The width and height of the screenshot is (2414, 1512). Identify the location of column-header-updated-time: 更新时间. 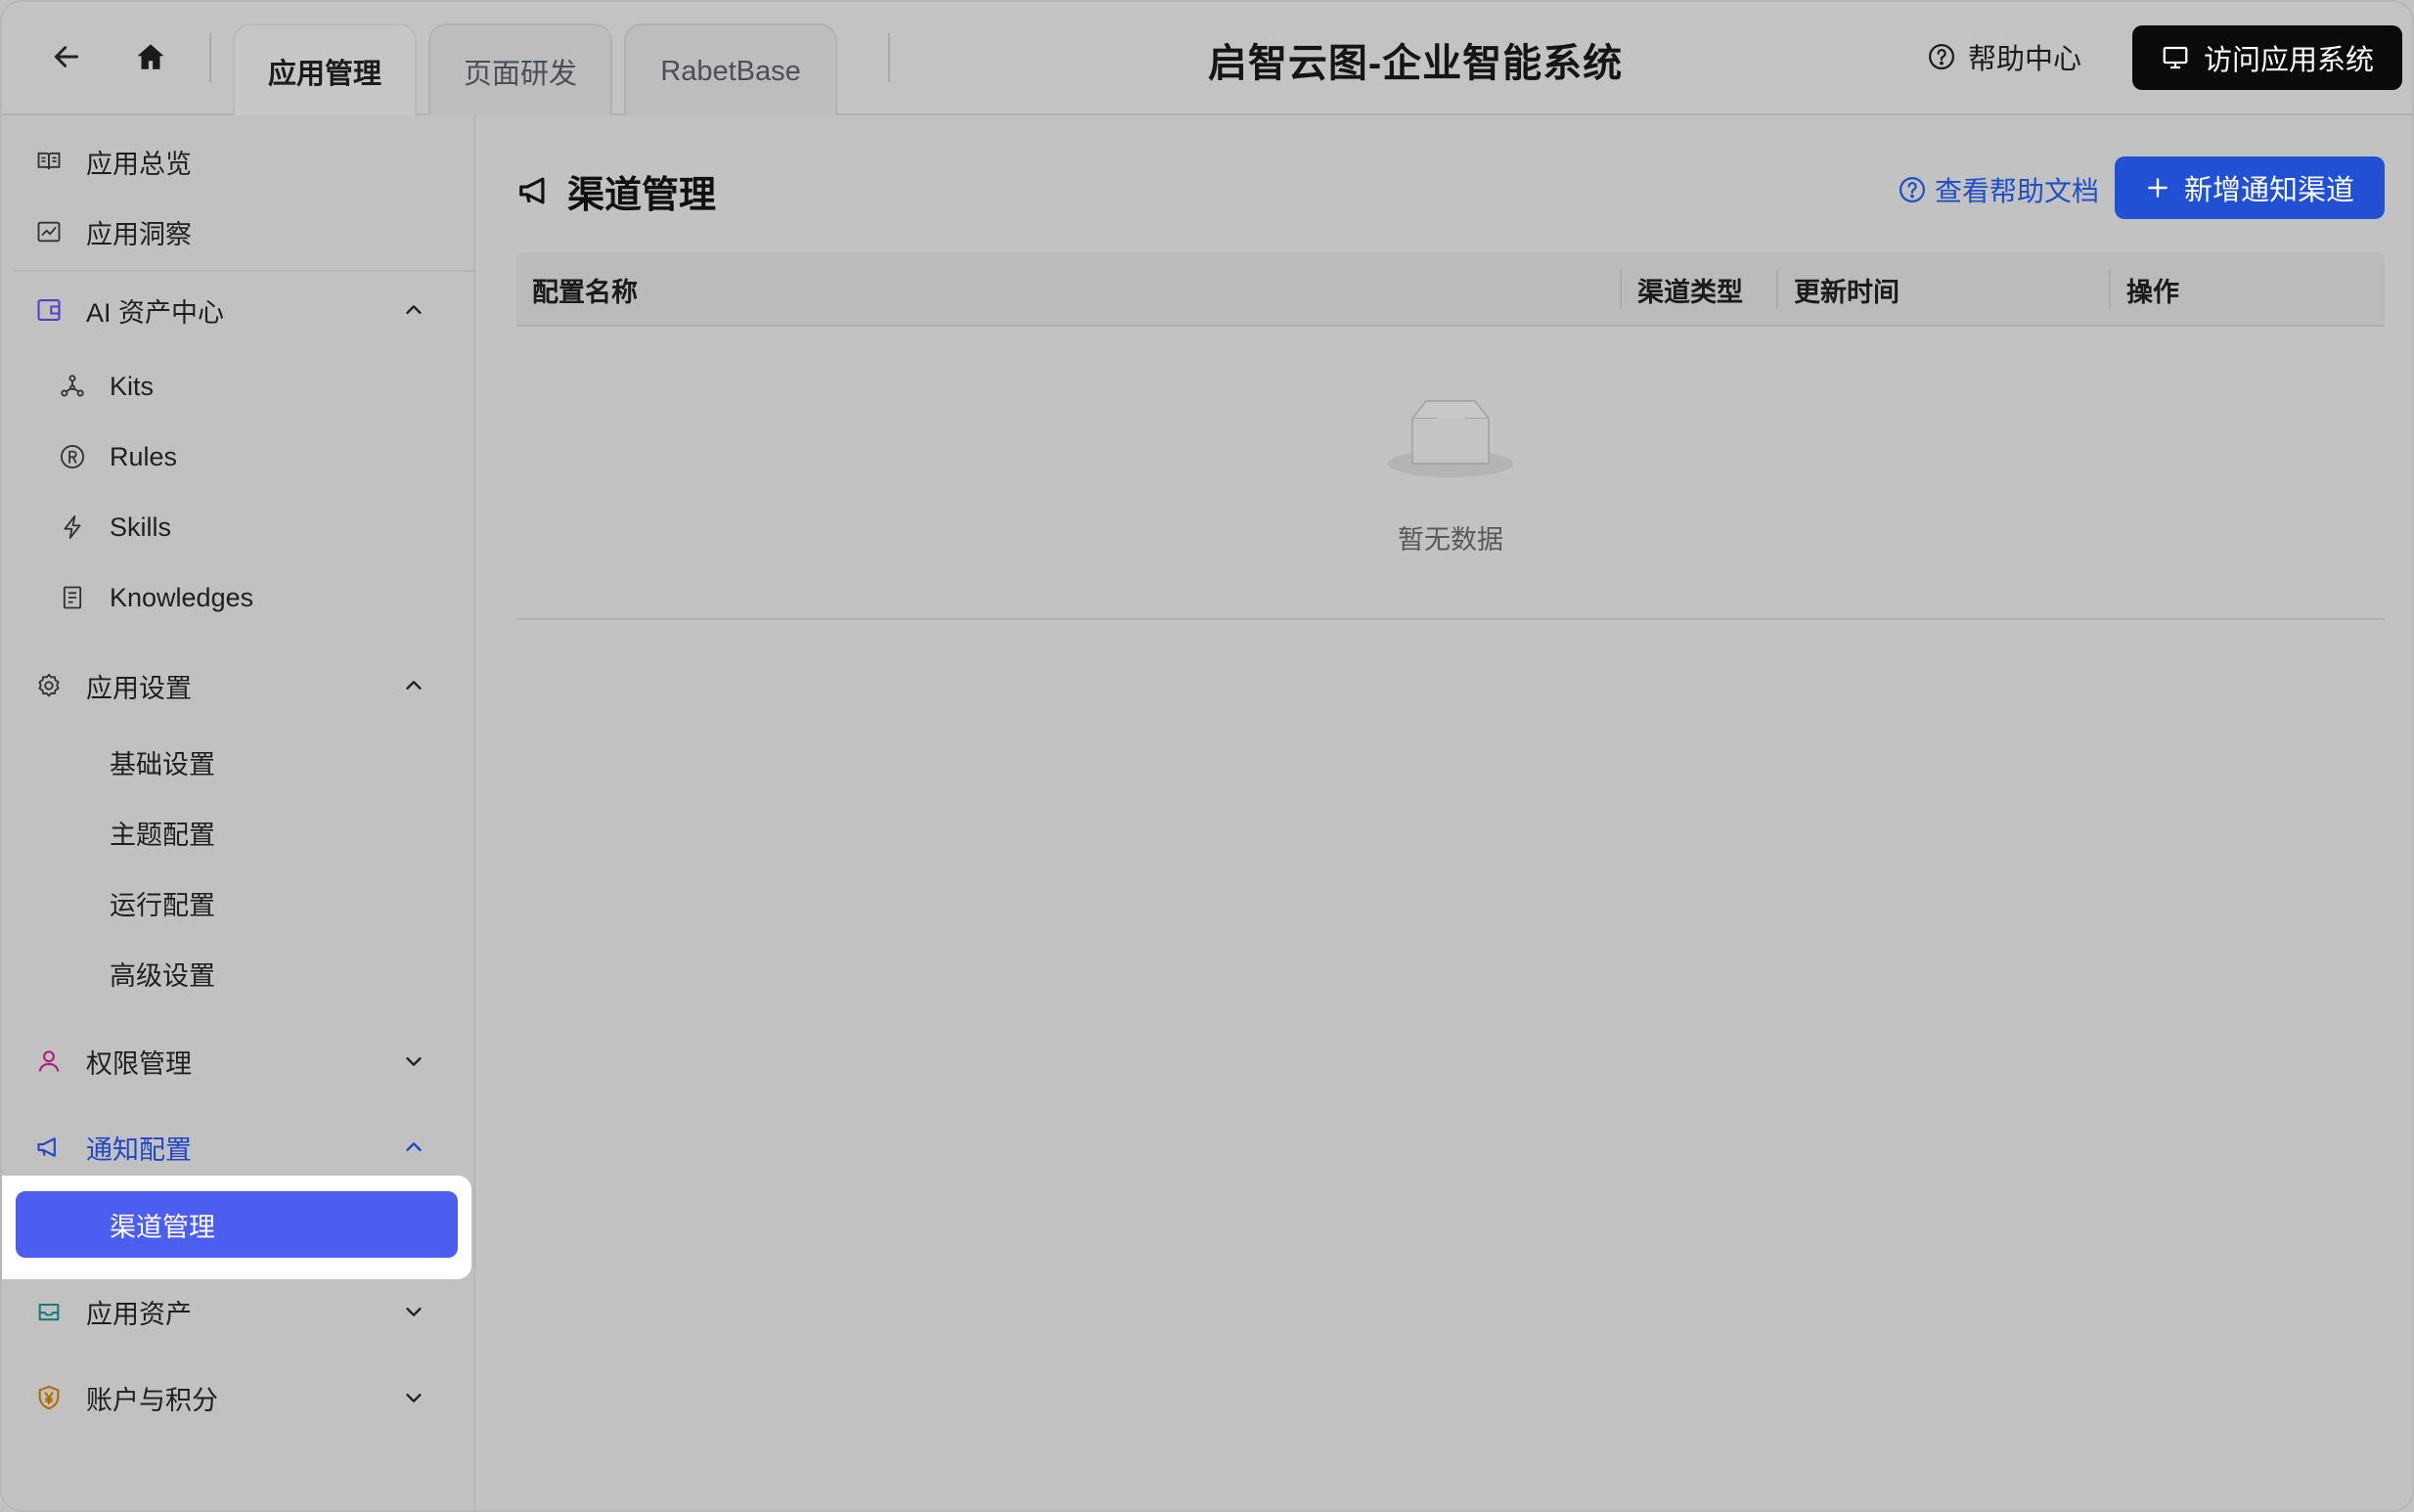
(1847, 290).